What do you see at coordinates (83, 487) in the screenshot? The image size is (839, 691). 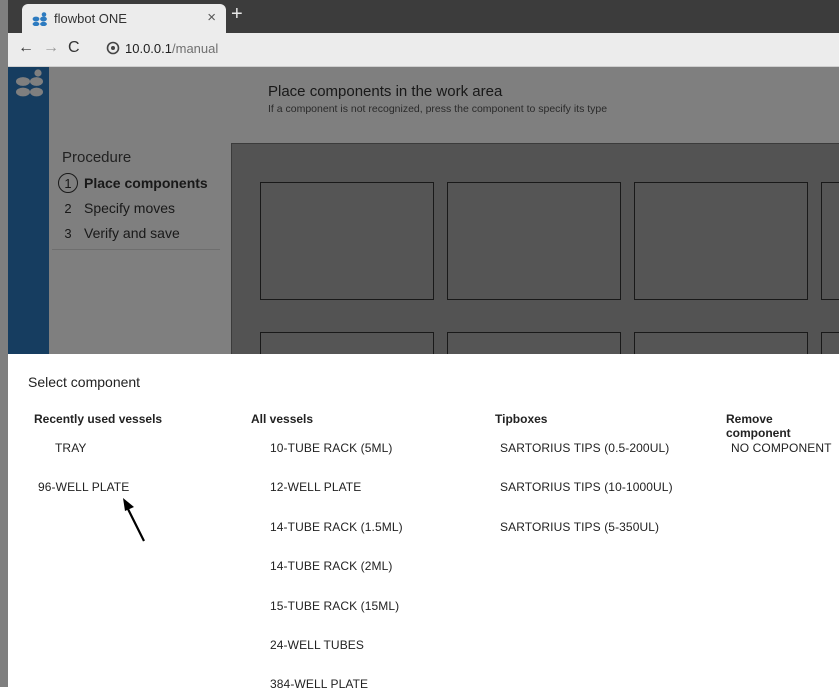 I see `component-option-96-well-plate: 96-WELL PLATE` at bounding box center [83, 487].